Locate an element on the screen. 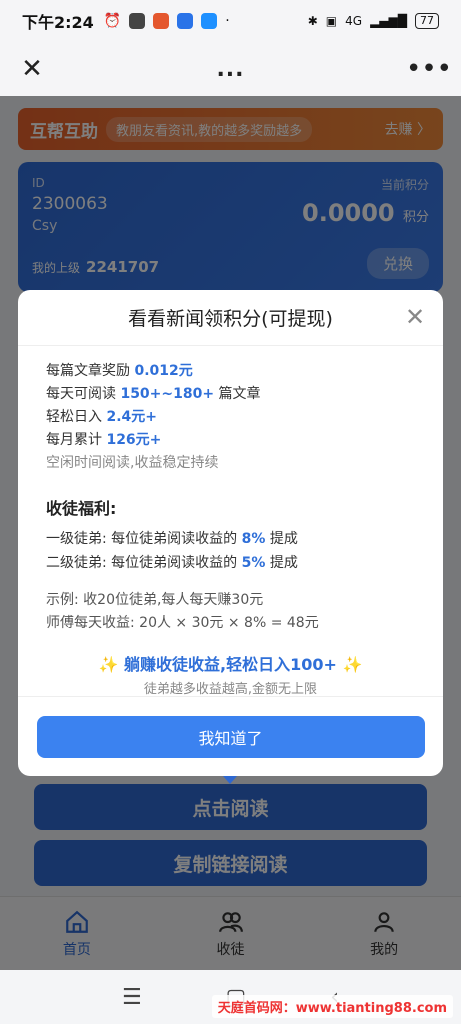  promo-text: 躺赚收徒收益,轻松日入100+ is located at coordinates (230, 664).